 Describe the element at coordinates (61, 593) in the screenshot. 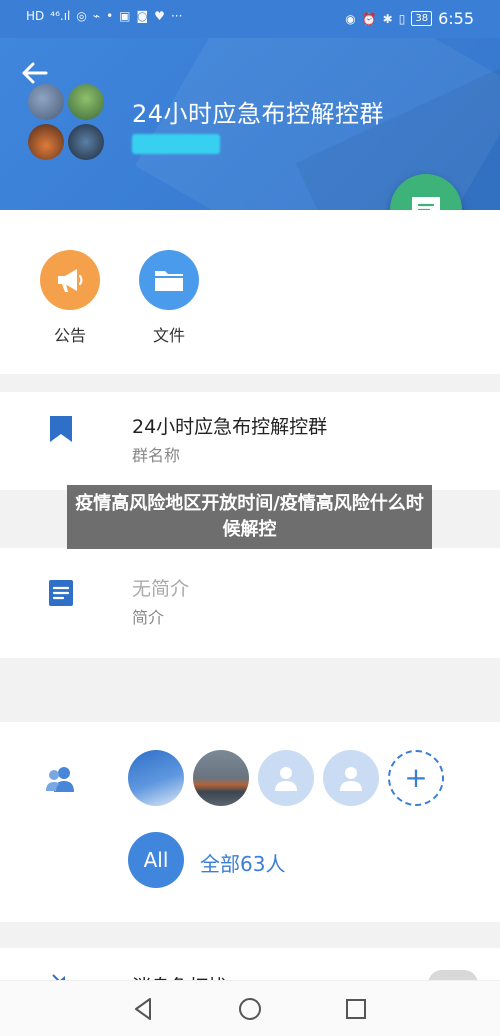

I see `document-icon` at that location.